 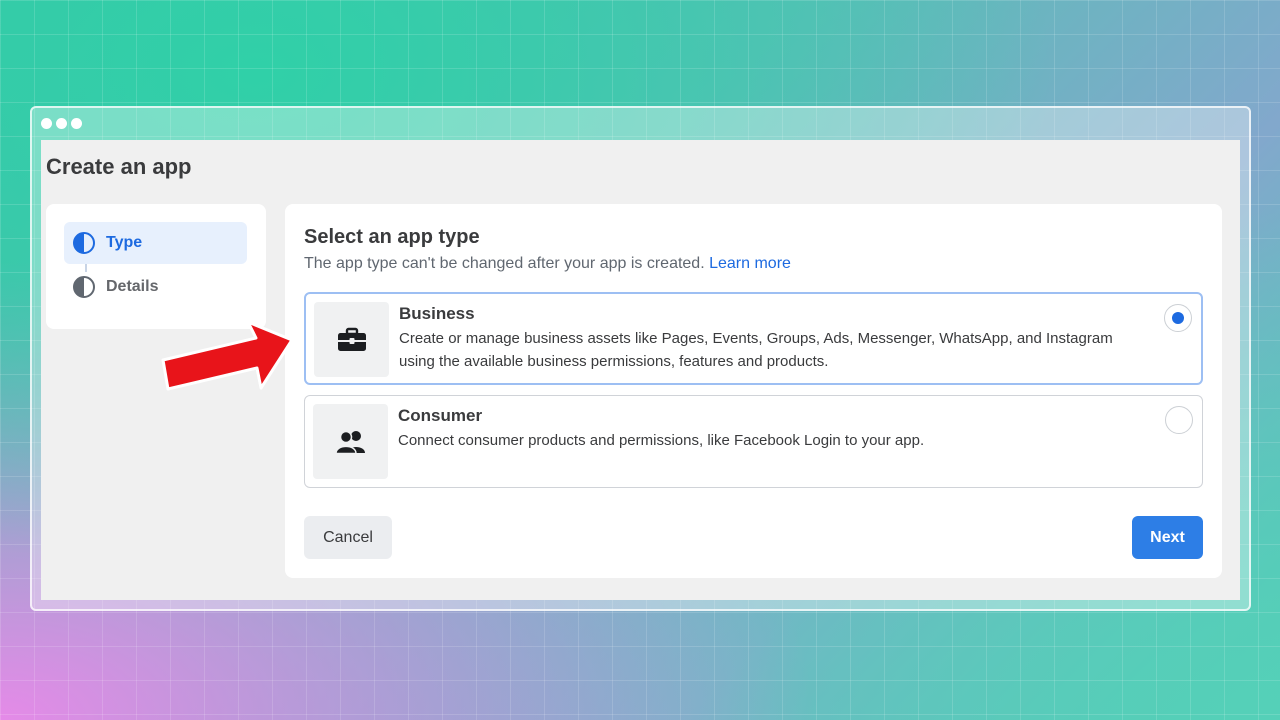 I want to click on step-details: Details, so click(x=155, y=287).